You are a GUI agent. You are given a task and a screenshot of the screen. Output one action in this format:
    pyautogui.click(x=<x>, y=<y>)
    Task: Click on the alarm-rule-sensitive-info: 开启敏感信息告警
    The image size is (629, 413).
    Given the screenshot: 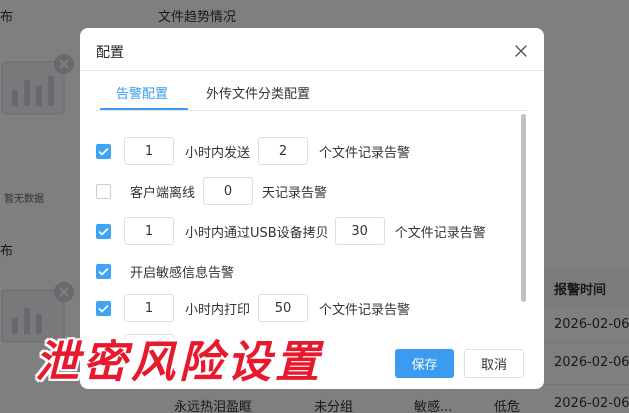 What is the action you would take?
    pyautogui.click(x=165, y=271)
    